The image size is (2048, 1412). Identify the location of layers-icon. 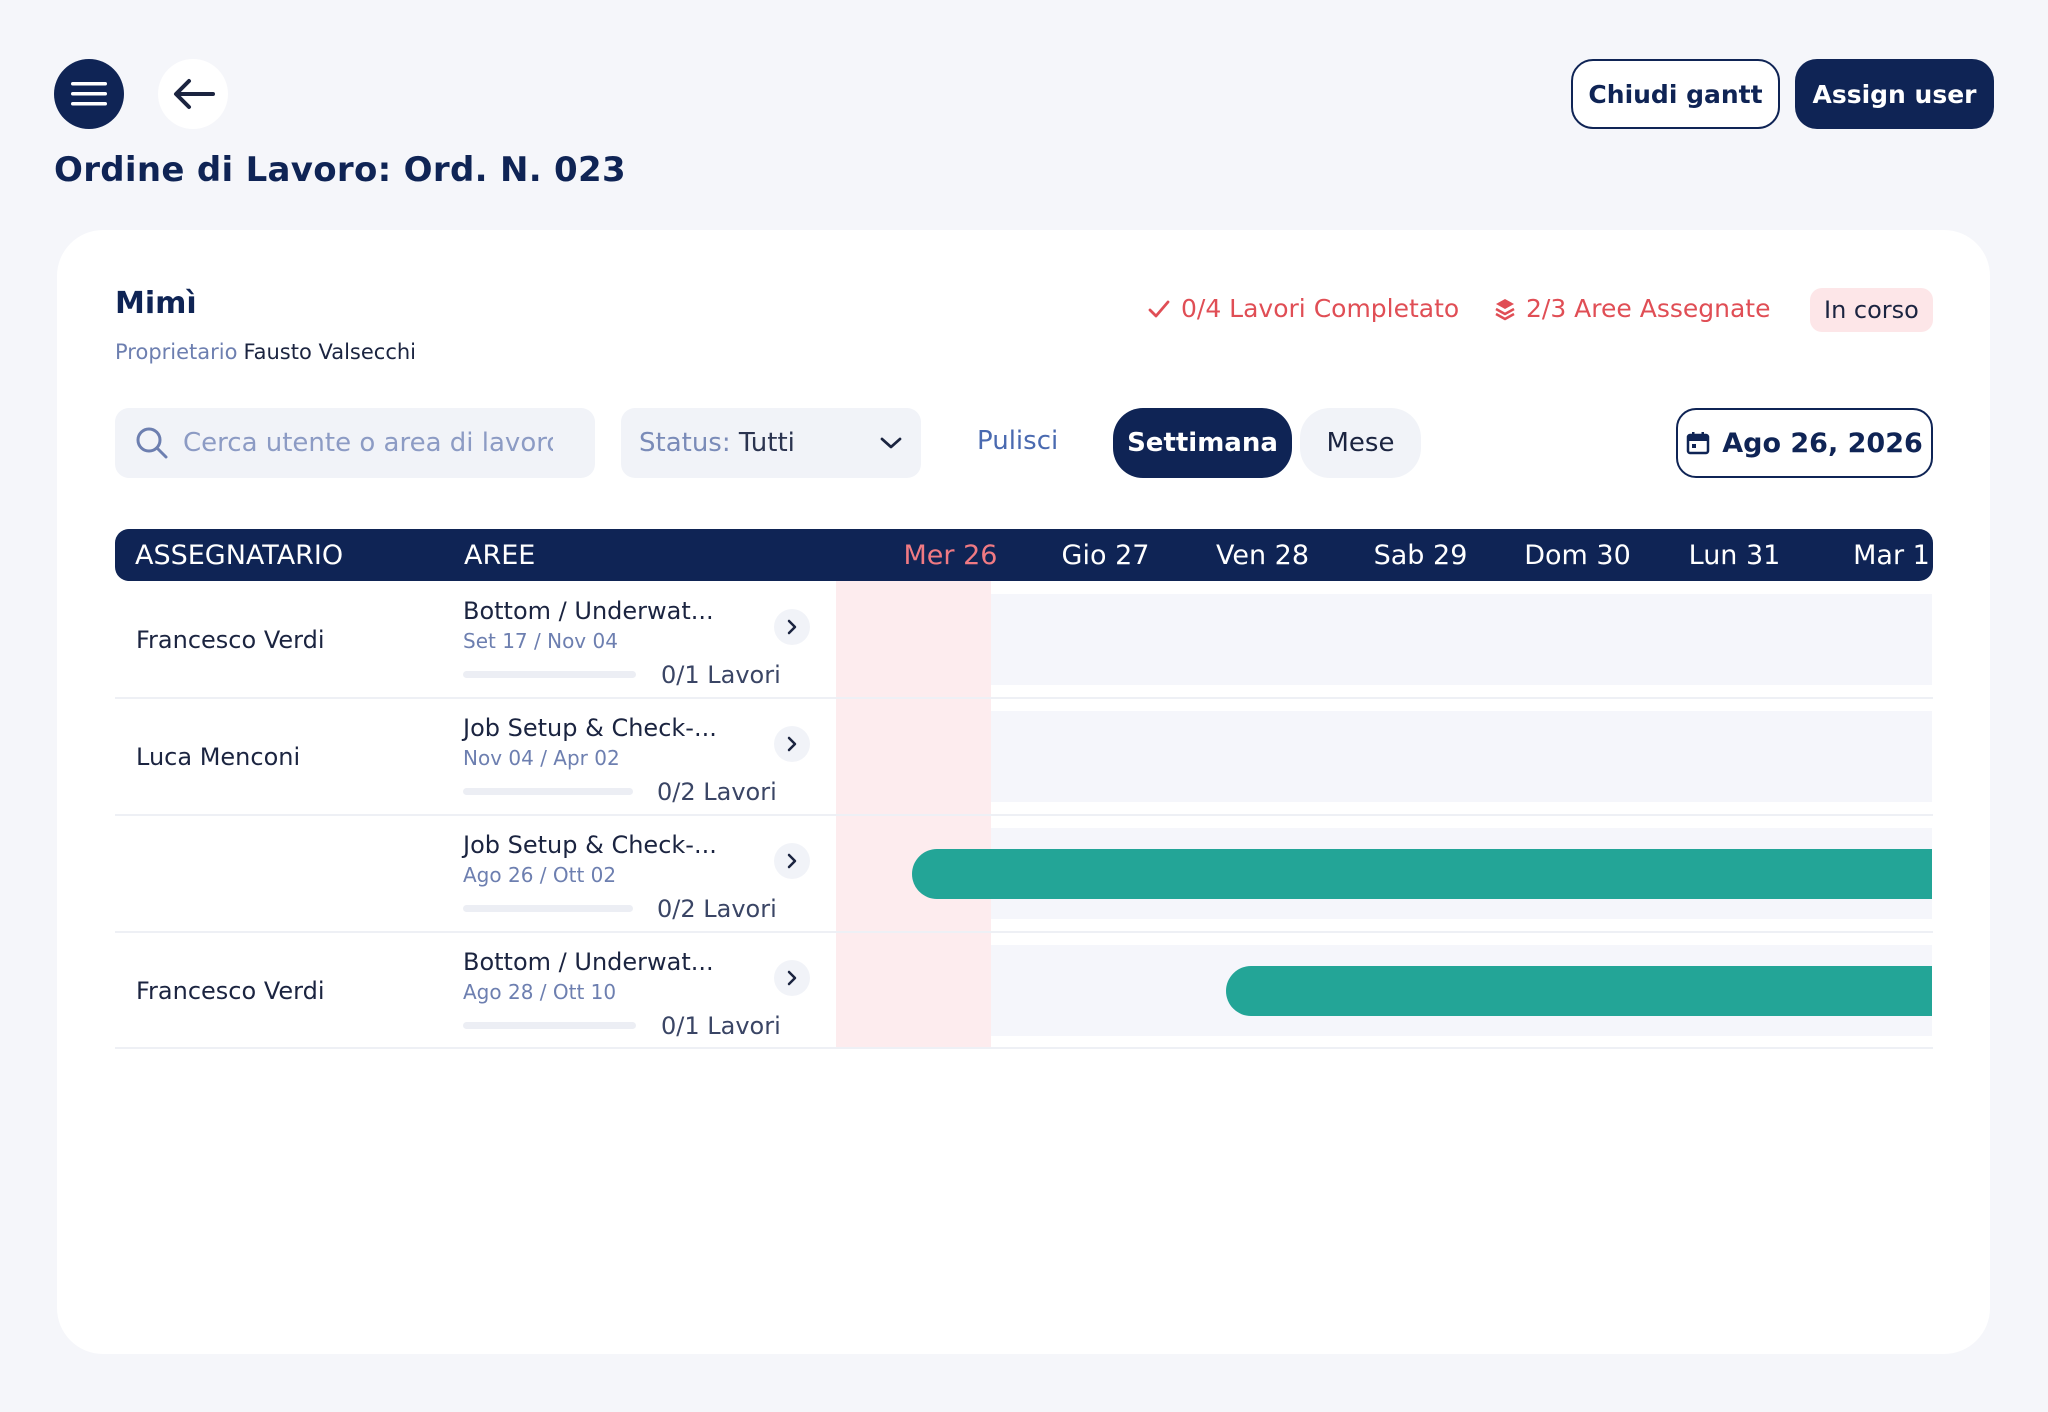
(1505, 309).